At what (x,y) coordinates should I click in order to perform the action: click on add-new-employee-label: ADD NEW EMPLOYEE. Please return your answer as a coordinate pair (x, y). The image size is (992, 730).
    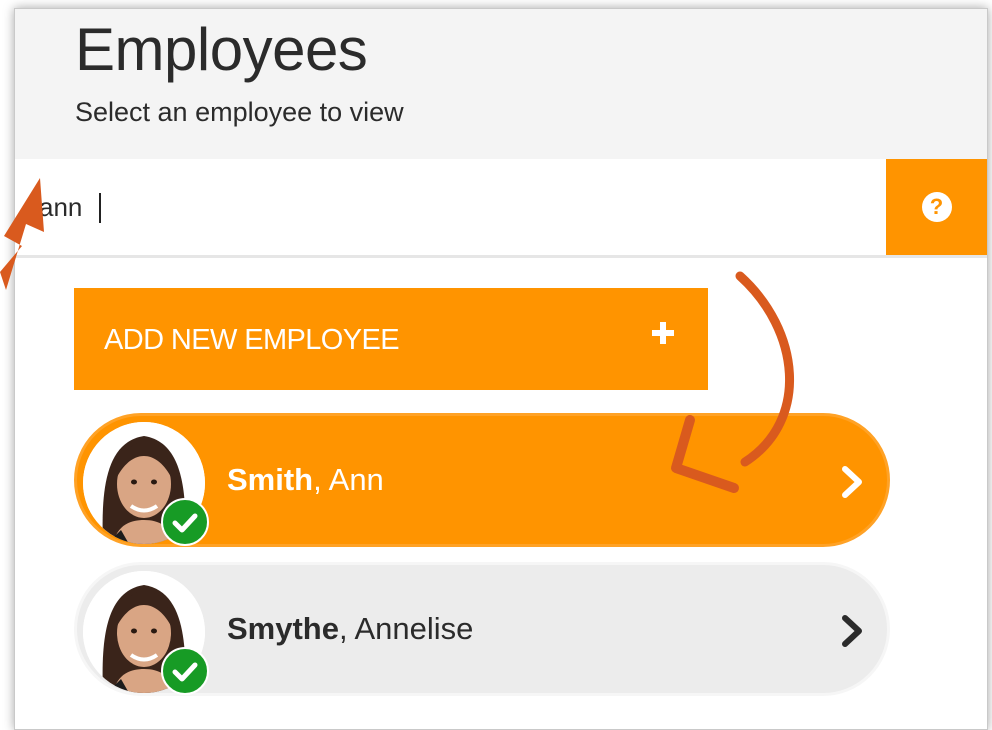
    Looking at the image, I should click on (252, 340).